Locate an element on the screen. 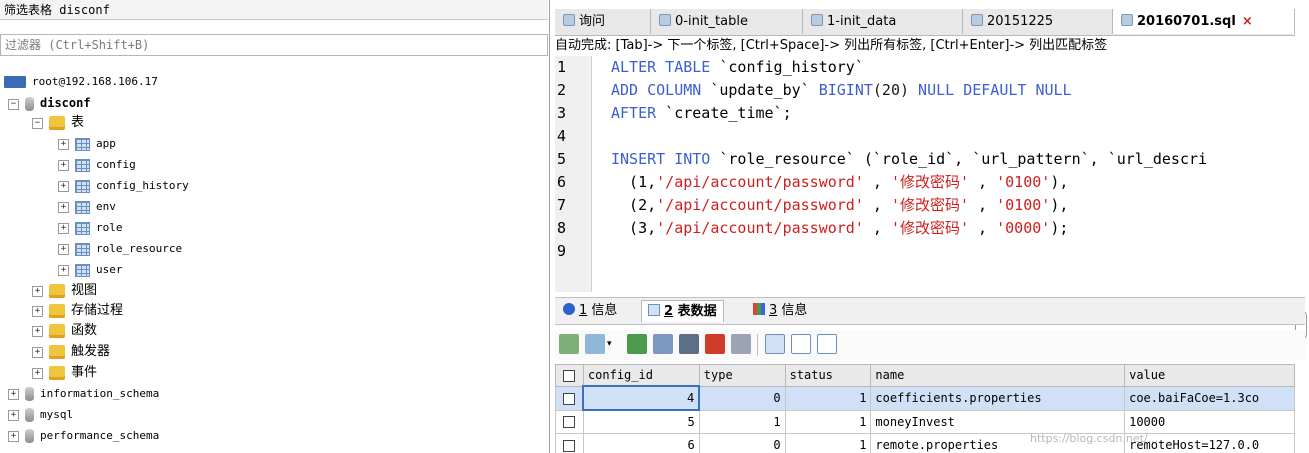 This screenshot has height=453, width=1309. delete-icon is located at coordinates (715, 344).